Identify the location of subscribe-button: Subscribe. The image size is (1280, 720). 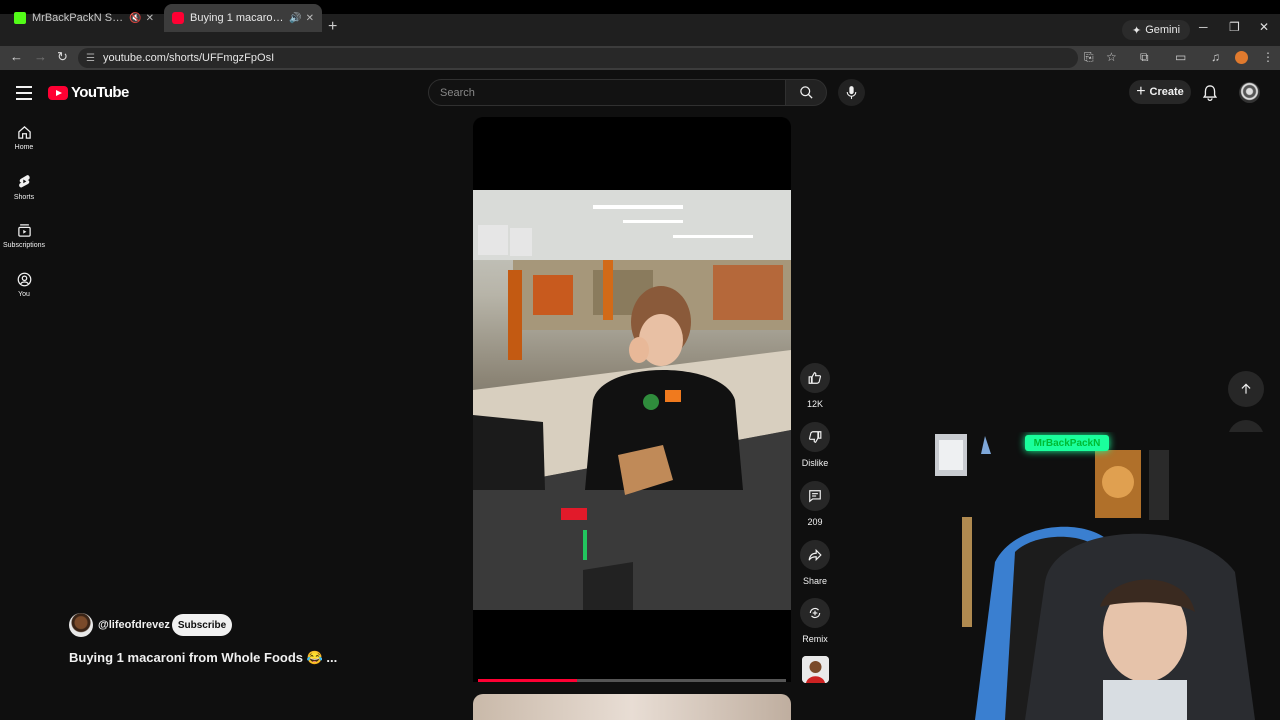
(202, 625).